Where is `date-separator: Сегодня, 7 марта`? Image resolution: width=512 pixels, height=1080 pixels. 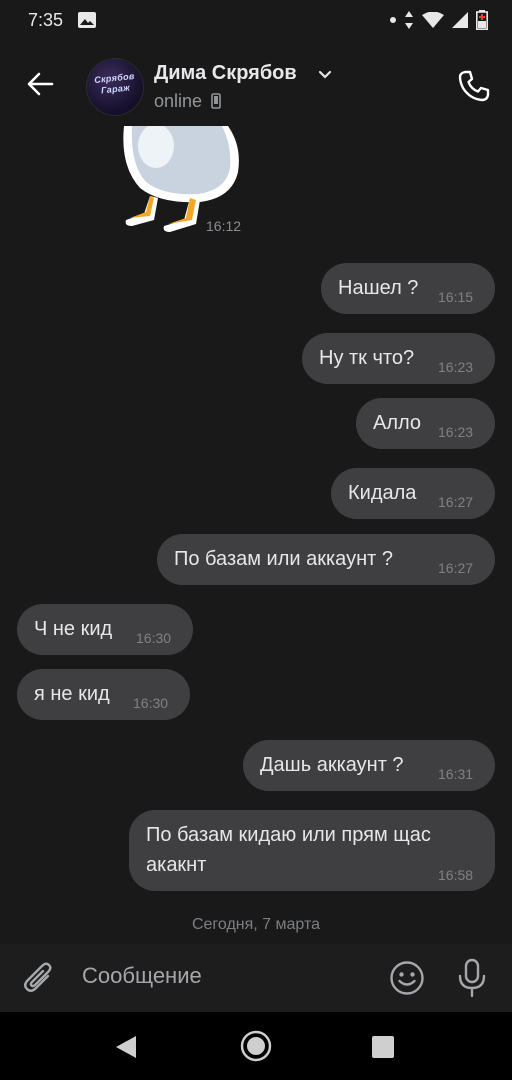
date-separator: Сегодня, 7 марта is located at coordinates (256, 924).